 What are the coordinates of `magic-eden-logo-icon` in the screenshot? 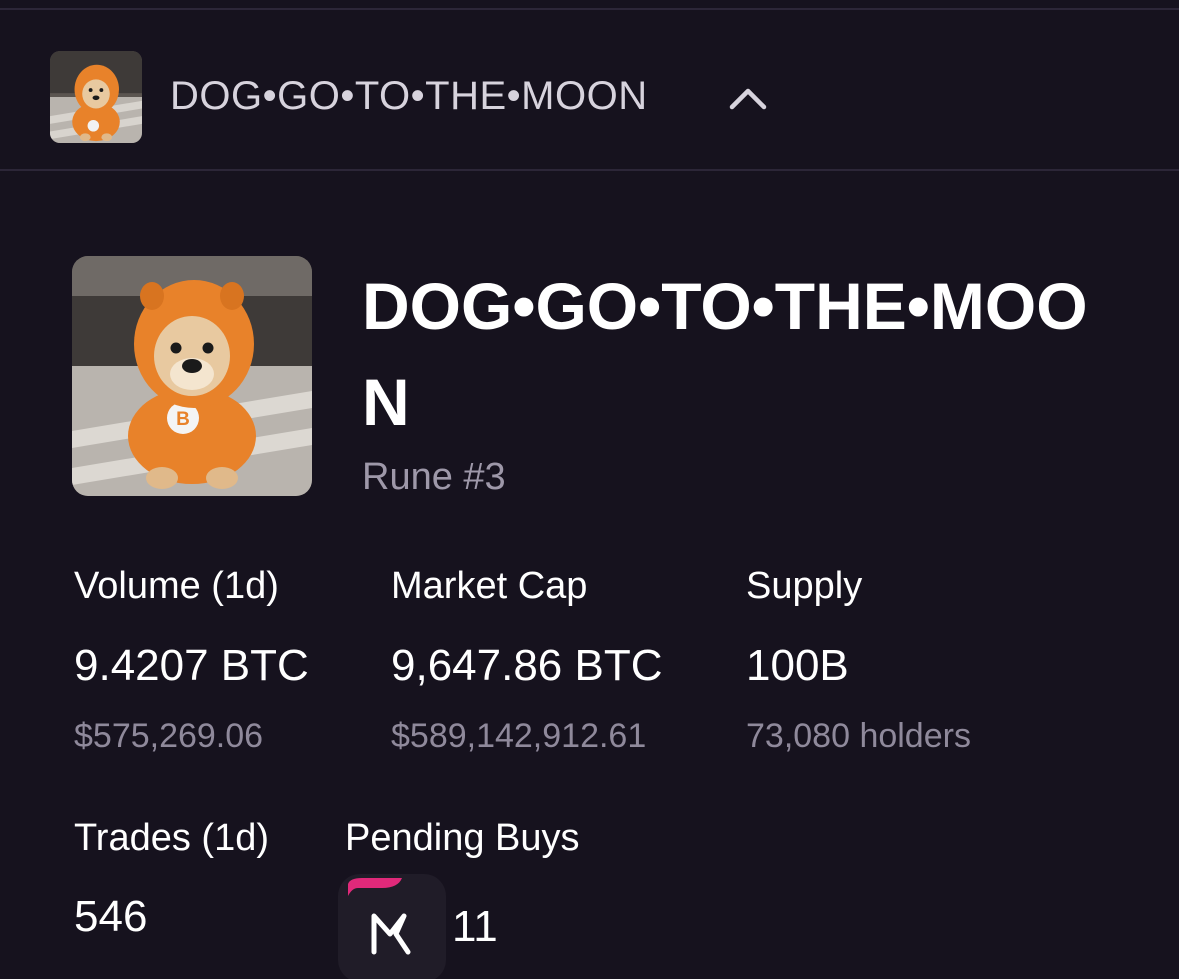 It's located at (392, 926).